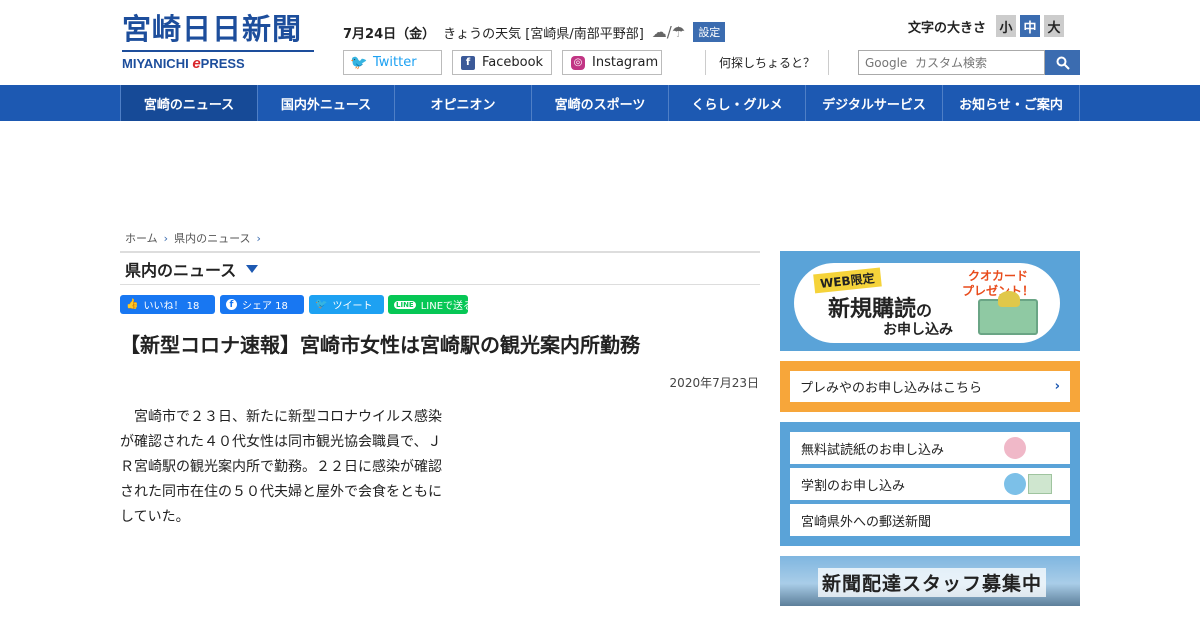  I want to click on subscribe-subtext: お申し込み, so click(918, 330).